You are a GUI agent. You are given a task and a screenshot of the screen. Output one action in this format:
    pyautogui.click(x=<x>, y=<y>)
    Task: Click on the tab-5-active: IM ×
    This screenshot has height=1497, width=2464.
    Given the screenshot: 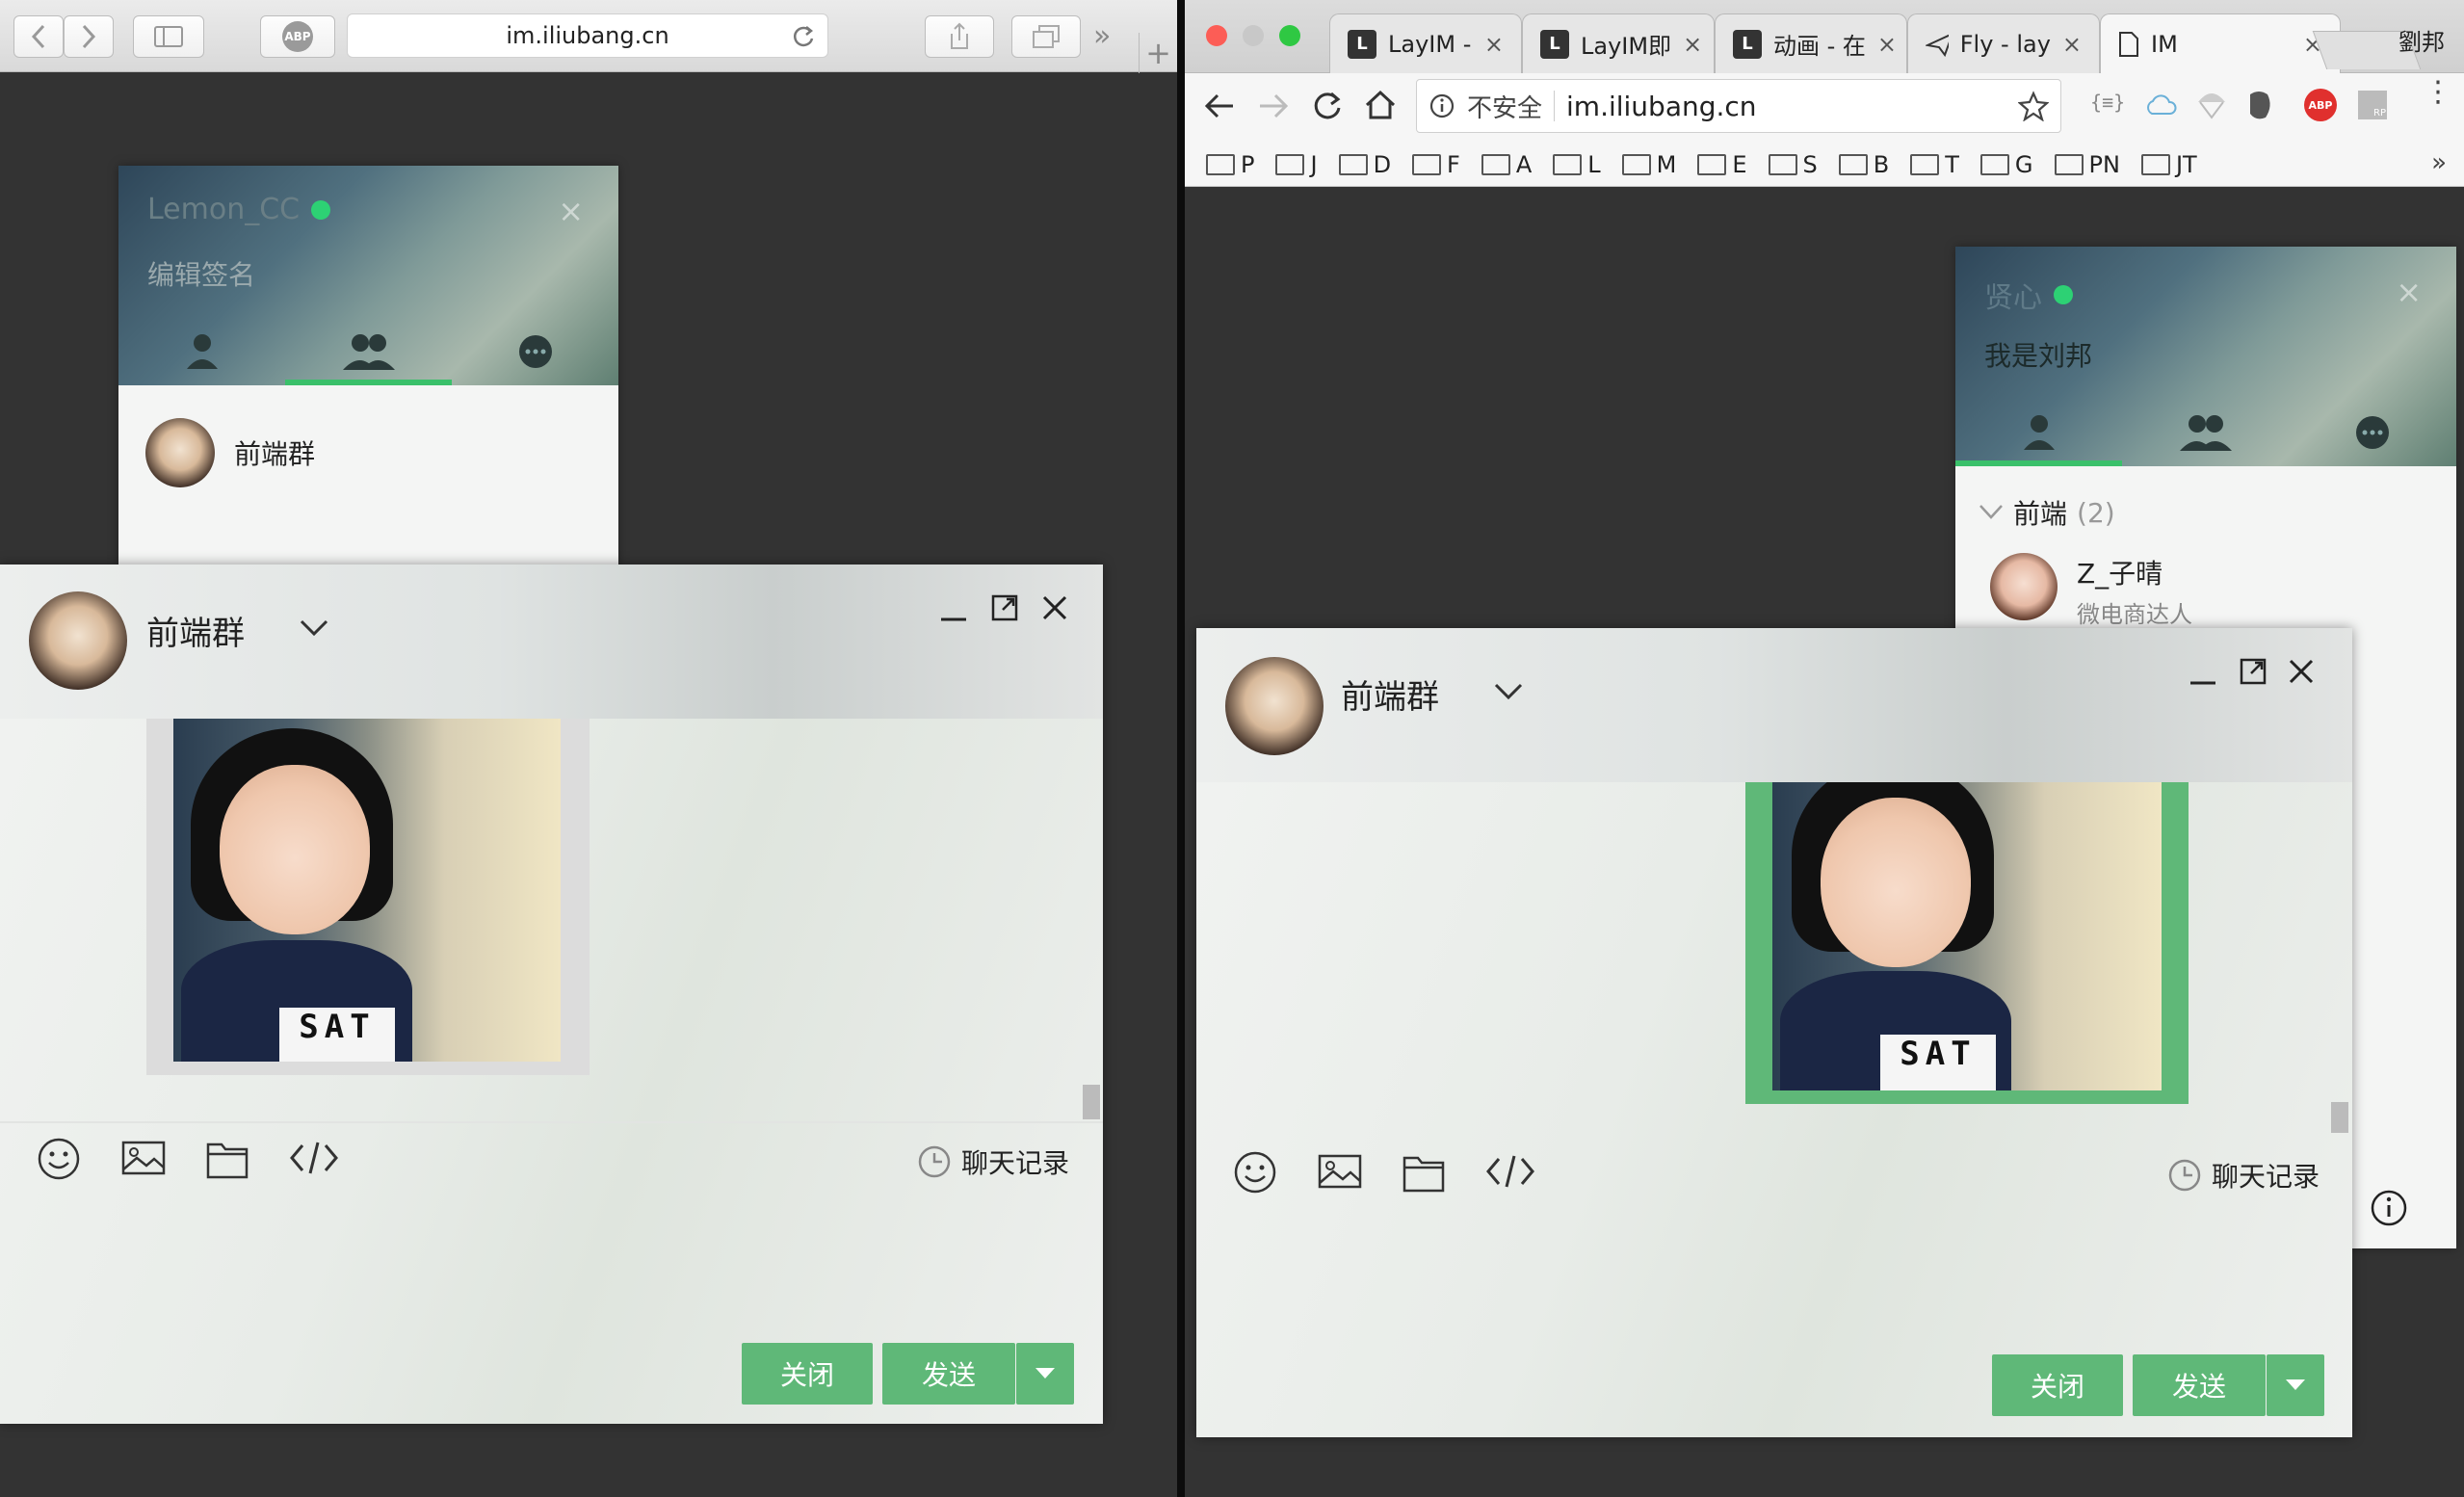 What is the action you would take?
    pyautogui.click(x=2220, y=43)
    